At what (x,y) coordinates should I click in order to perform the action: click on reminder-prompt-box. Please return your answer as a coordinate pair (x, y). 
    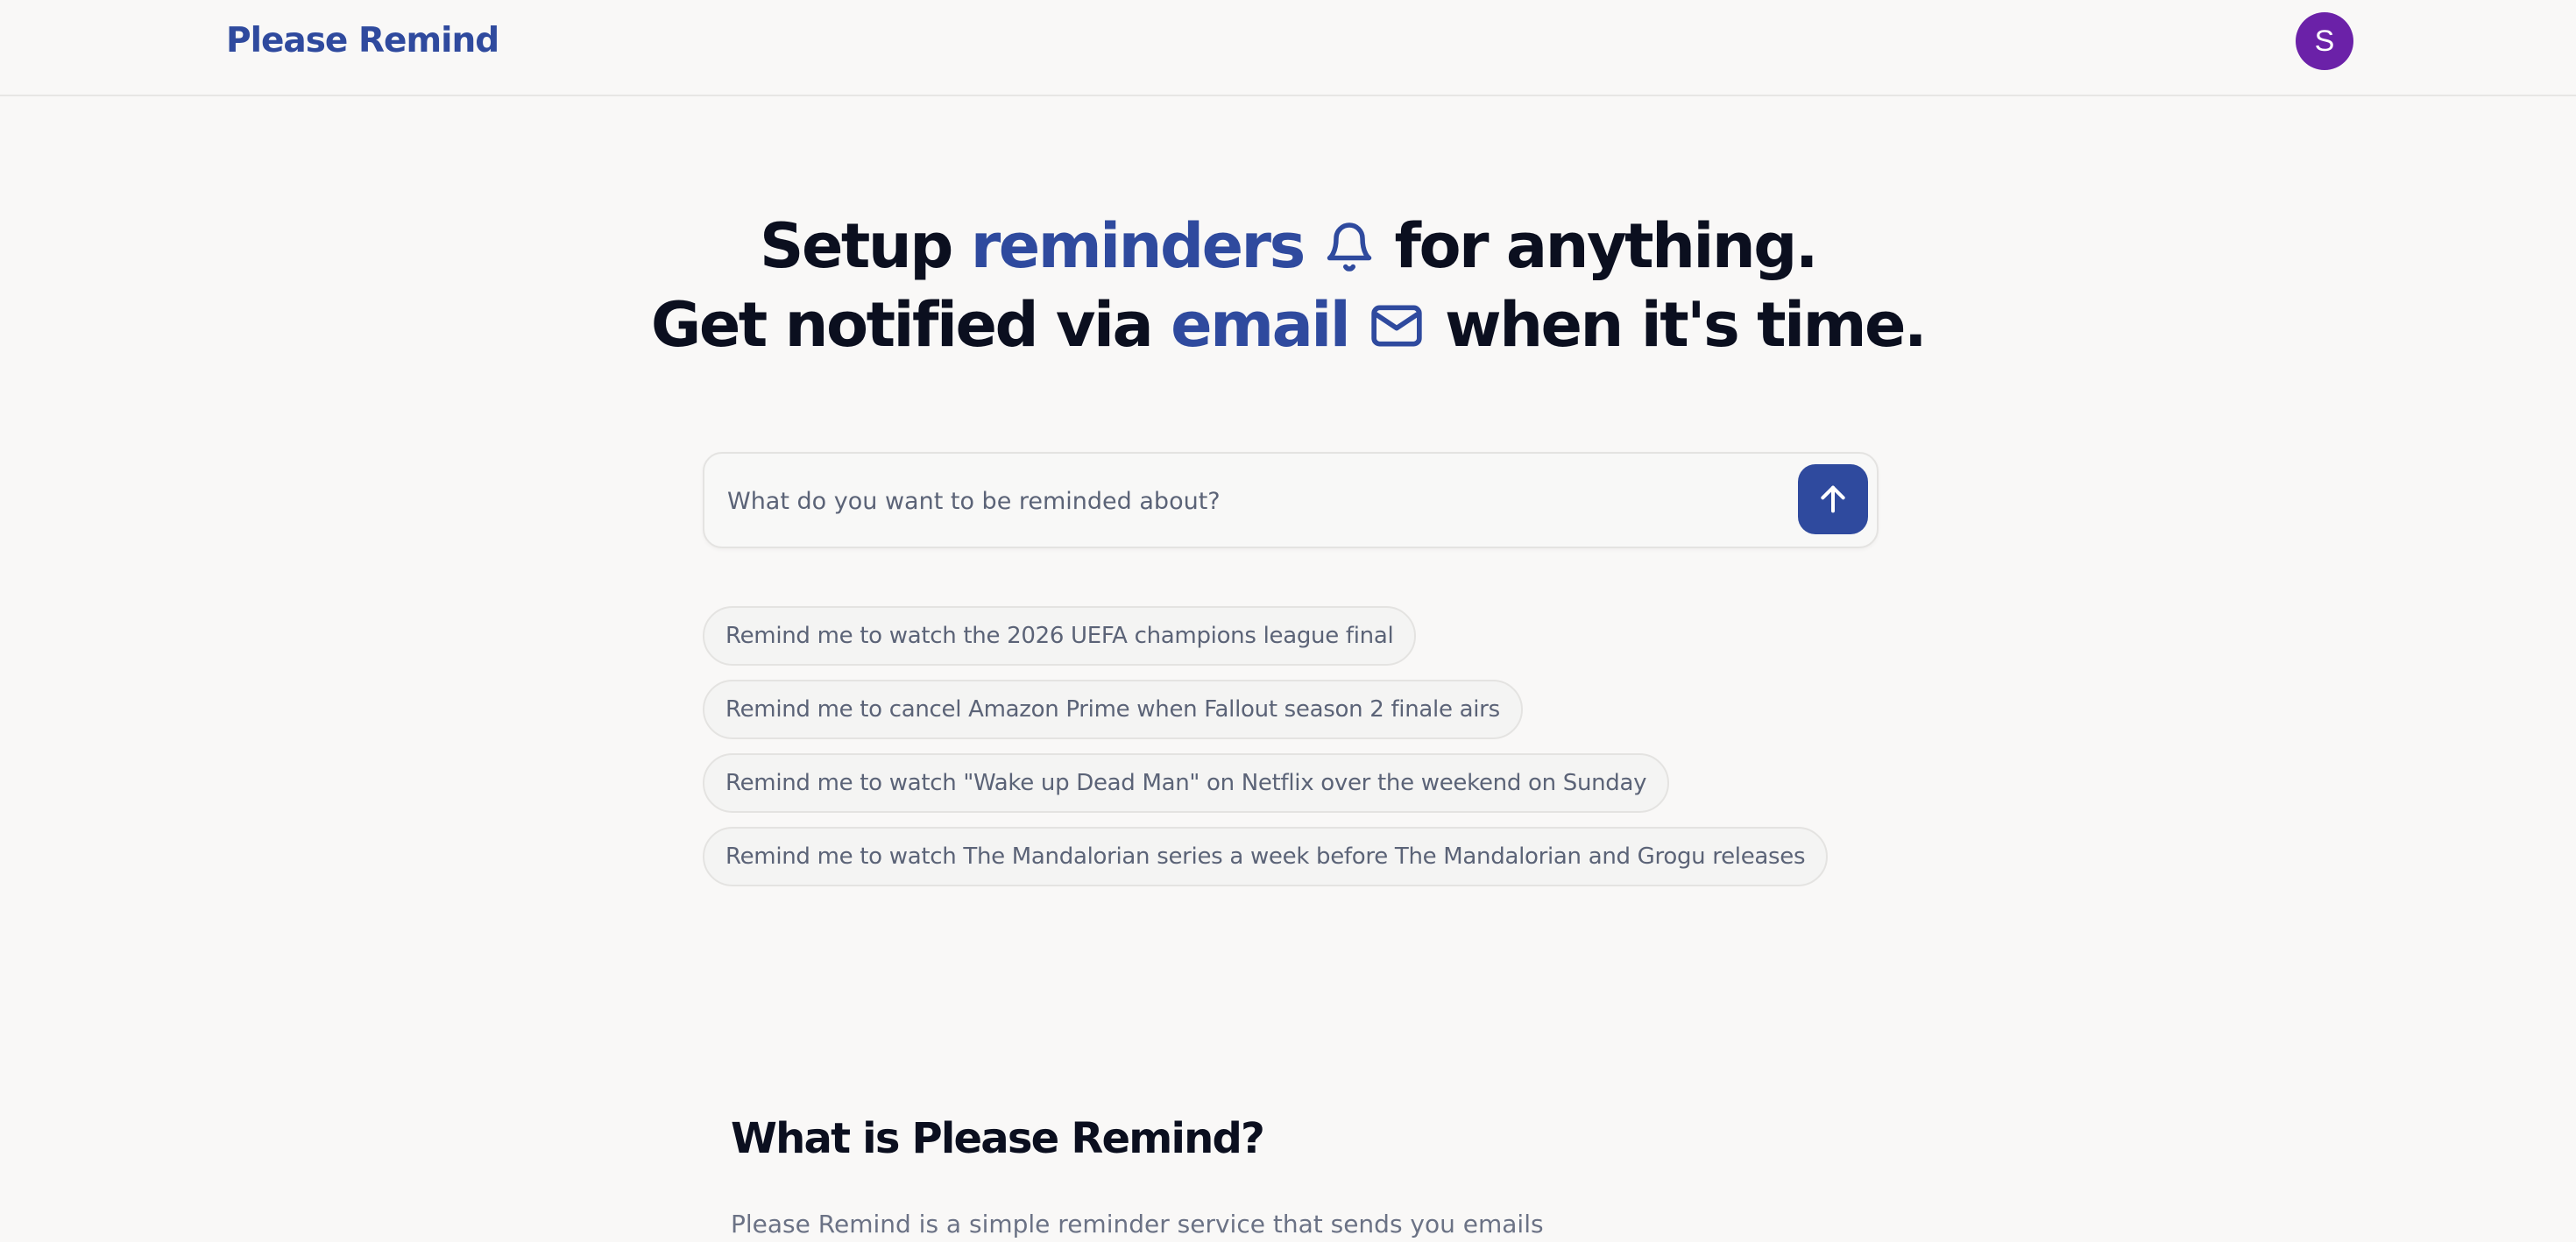
    Looking at the image, I should click on (1291, 500).